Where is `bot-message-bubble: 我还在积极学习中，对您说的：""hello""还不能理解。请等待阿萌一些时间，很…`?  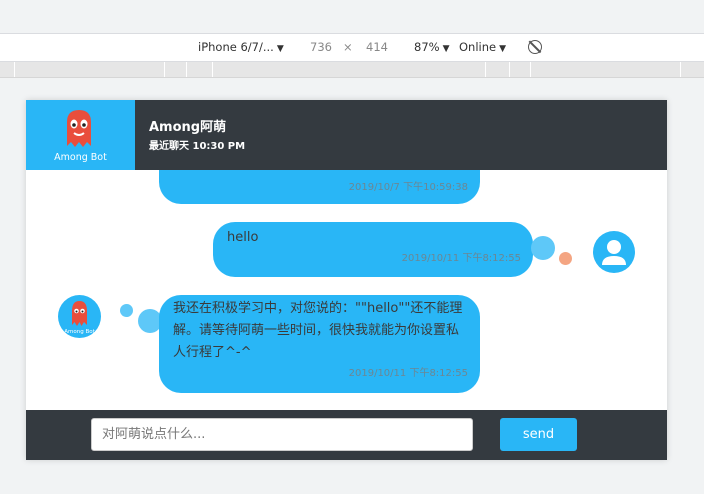 bot-message-bubble: 我还在积极学习中，对您说的：""hello""还不能理解。请等待阿萌一些时间，很… is located at coordinates (319, 344).